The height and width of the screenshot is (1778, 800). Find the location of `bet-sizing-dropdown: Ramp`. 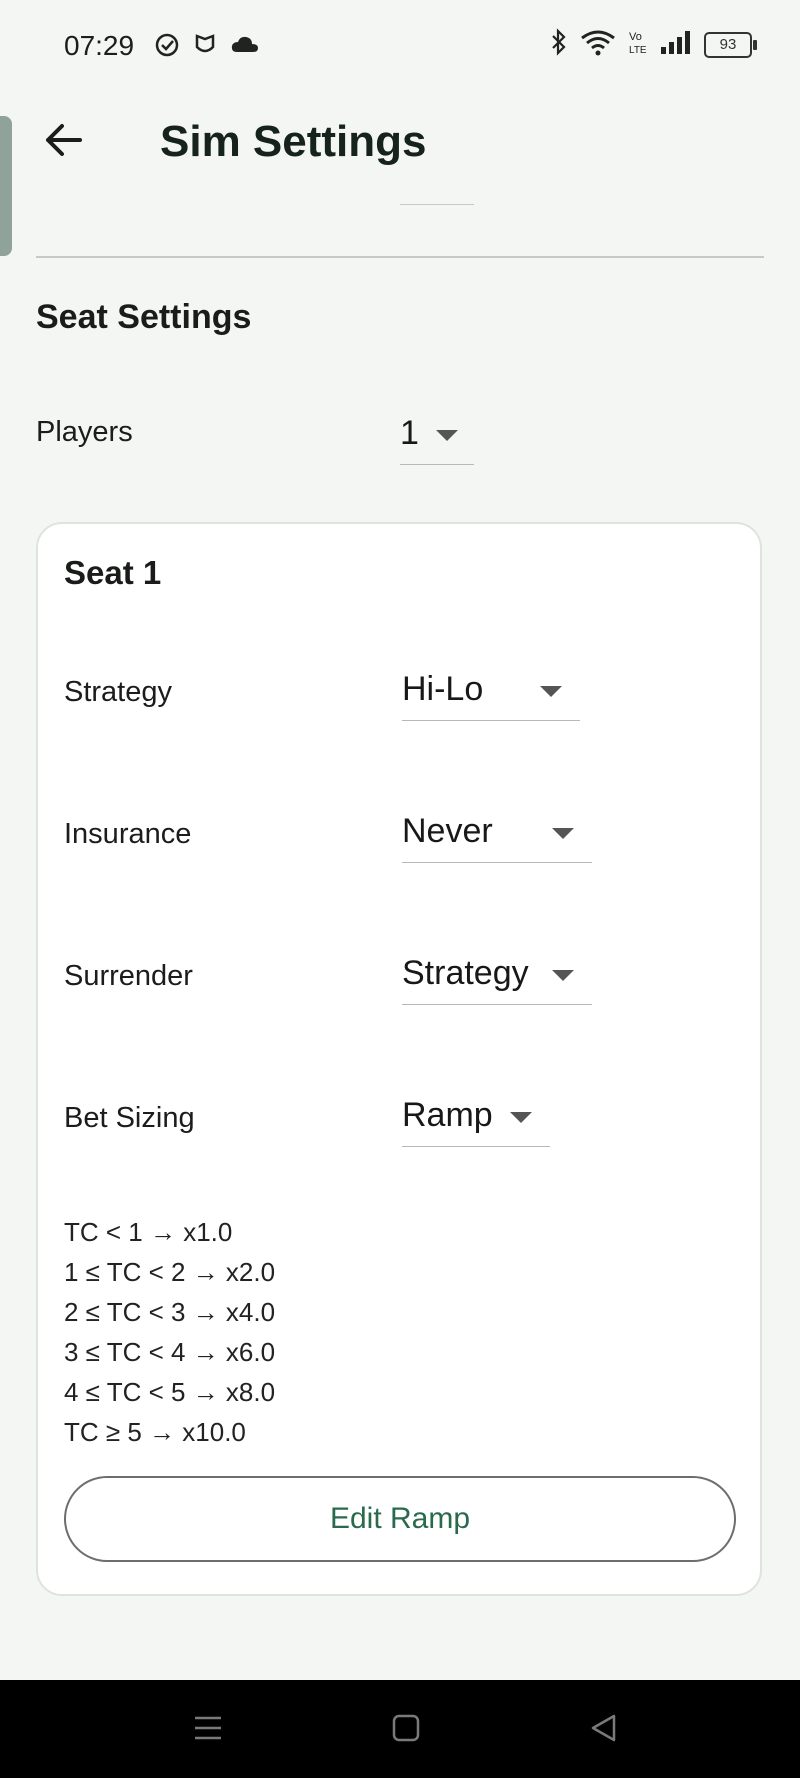

bet-sizing-dropdown: Ramp is located at coordinates (476, 1118).